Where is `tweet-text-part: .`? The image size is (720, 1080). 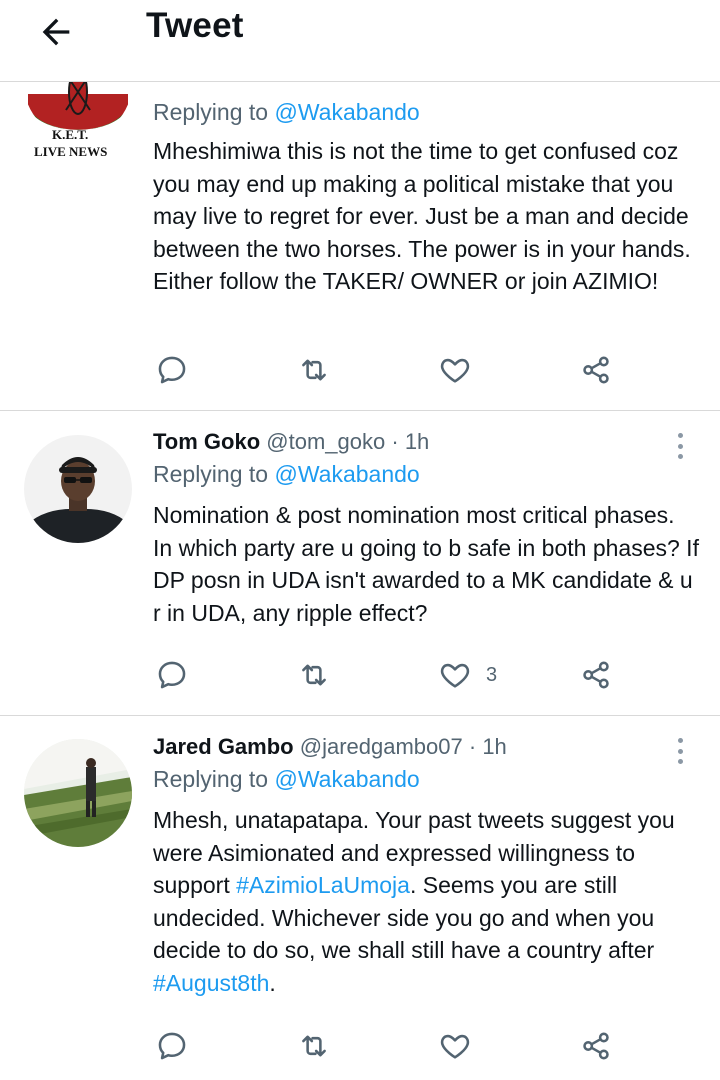 tweet-text-part: . is located at coordinates (272, 982).